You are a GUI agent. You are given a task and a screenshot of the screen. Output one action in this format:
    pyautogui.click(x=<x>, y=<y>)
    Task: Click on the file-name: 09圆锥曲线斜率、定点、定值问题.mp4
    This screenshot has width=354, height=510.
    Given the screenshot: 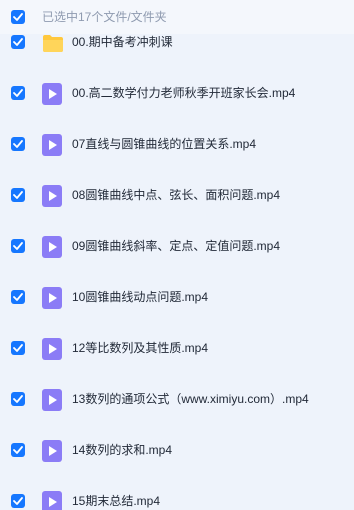 What is the action you would take?
    pyautogui.click(x=176, y=246)
    